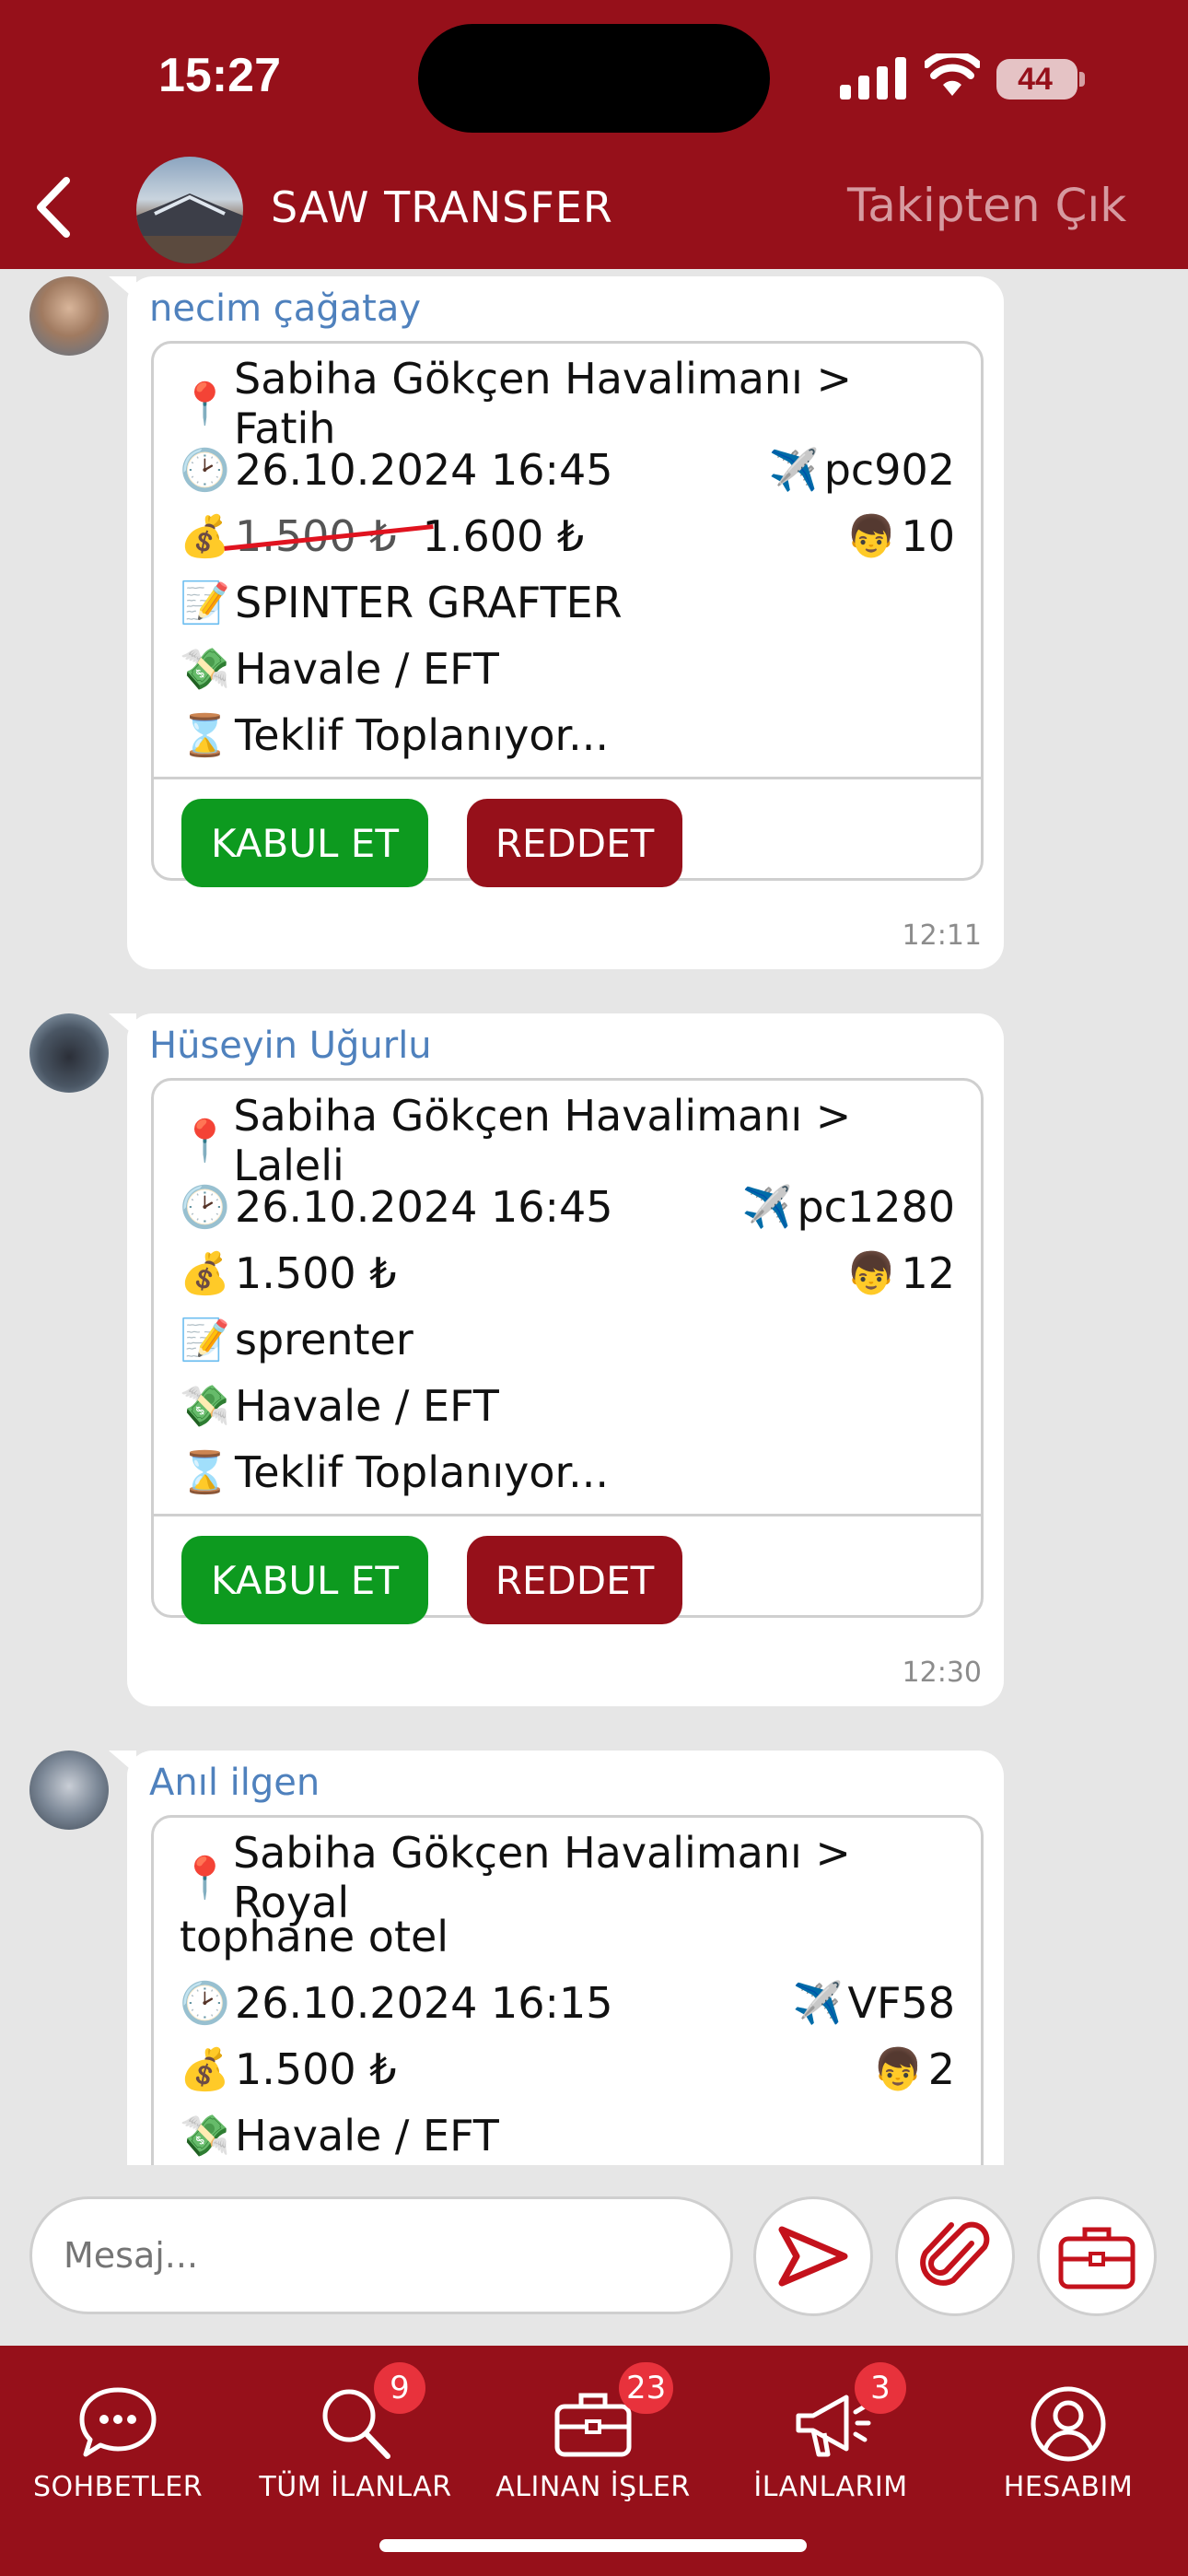  I want to click on channel-title: SAW TRANSFER, so click(442, 207).